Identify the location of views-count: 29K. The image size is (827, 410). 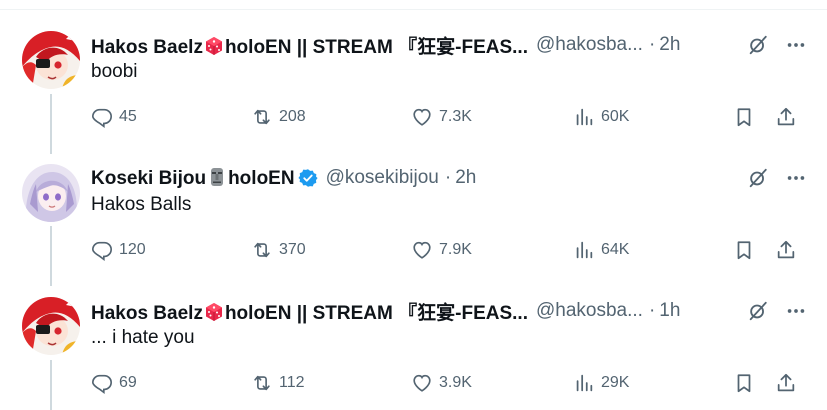
(615, 382).